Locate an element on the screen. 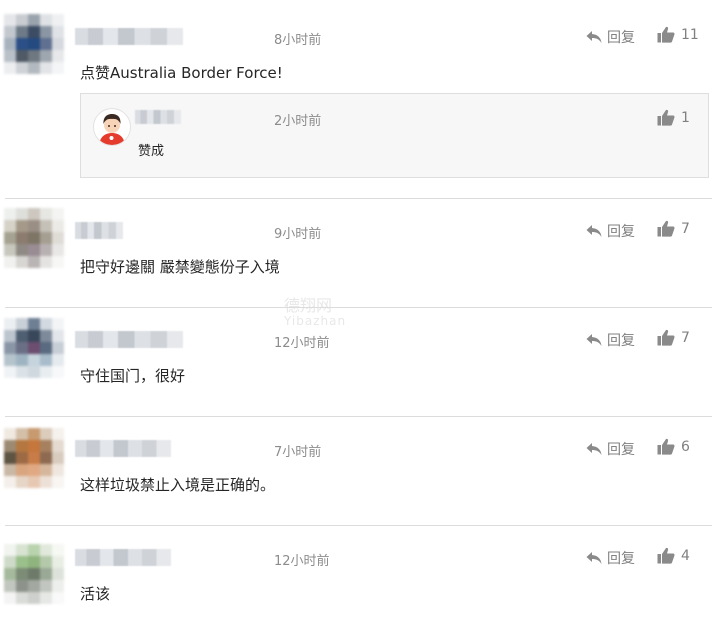  comment-time: 9小时前 is located at coordinates (298, 234).